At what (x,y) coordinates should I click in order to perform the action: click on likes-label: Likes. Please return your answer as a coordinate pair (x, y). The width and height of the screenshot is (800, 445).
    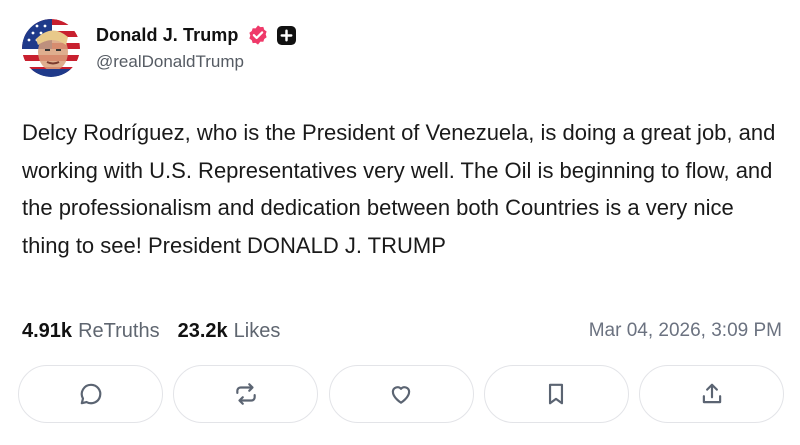
    Looking at the image, I should click on (257, 330).